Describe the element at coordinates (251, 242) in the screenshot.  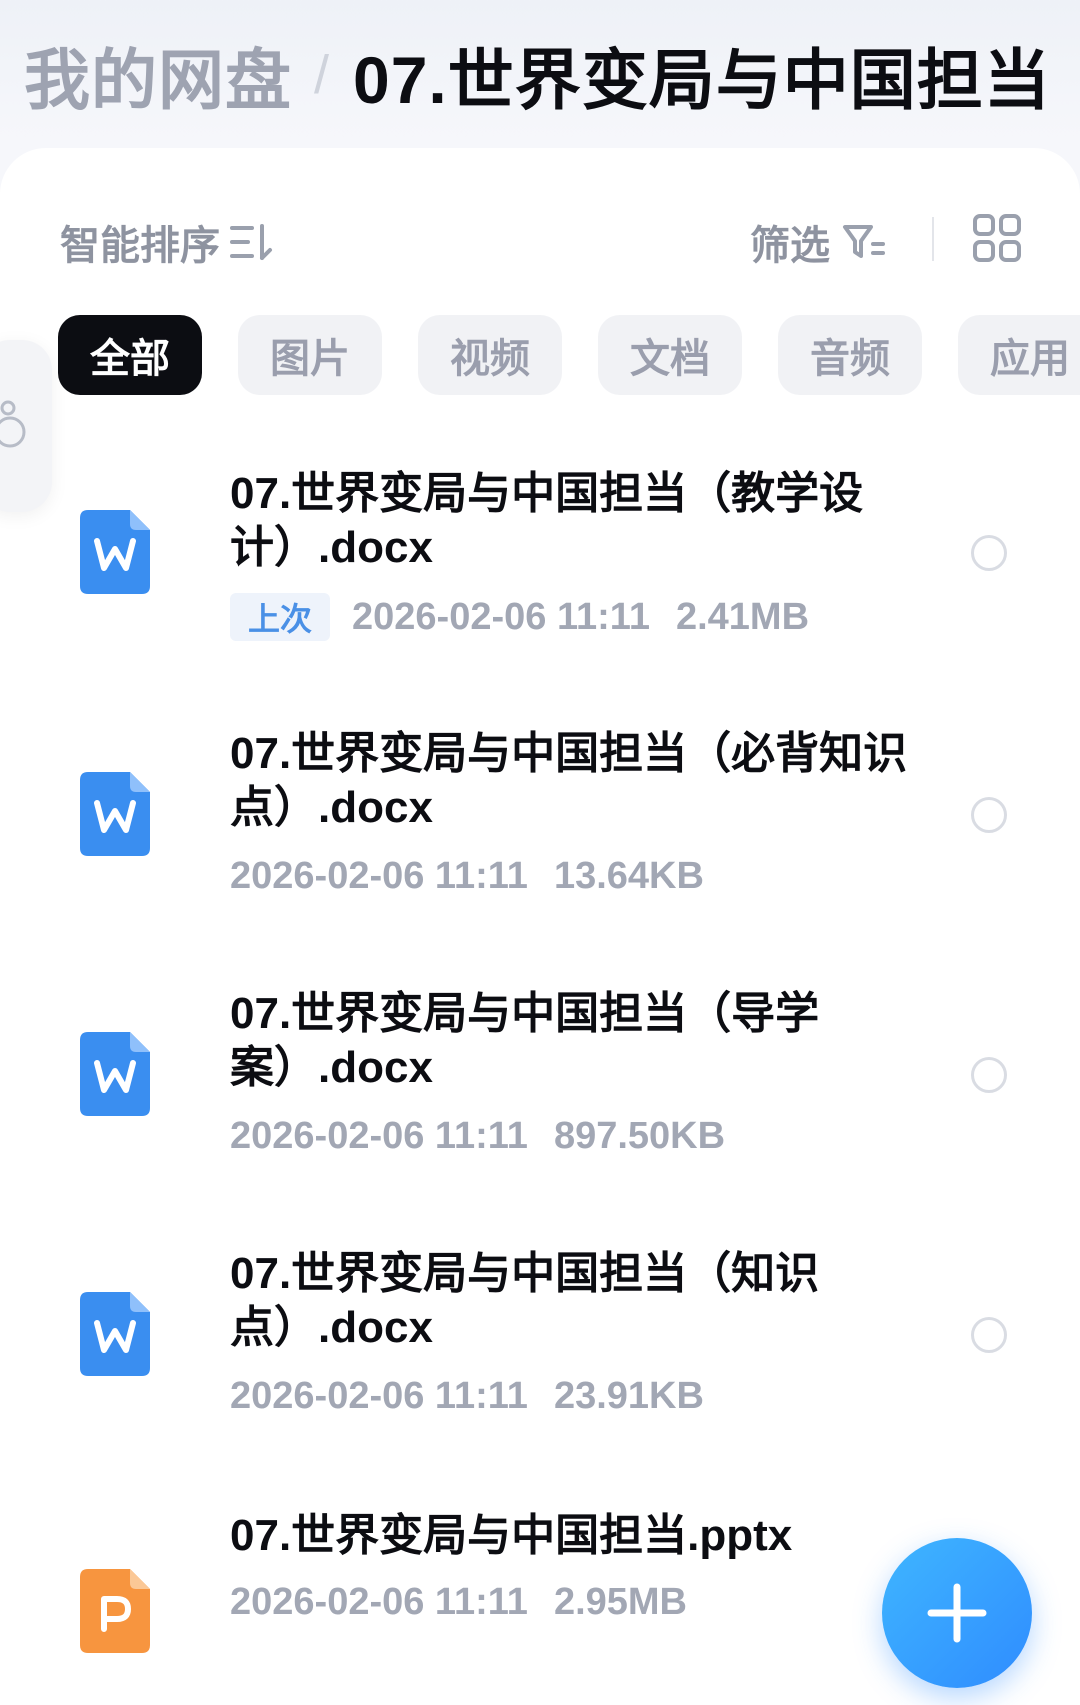
I see `sort-icon` at that location.